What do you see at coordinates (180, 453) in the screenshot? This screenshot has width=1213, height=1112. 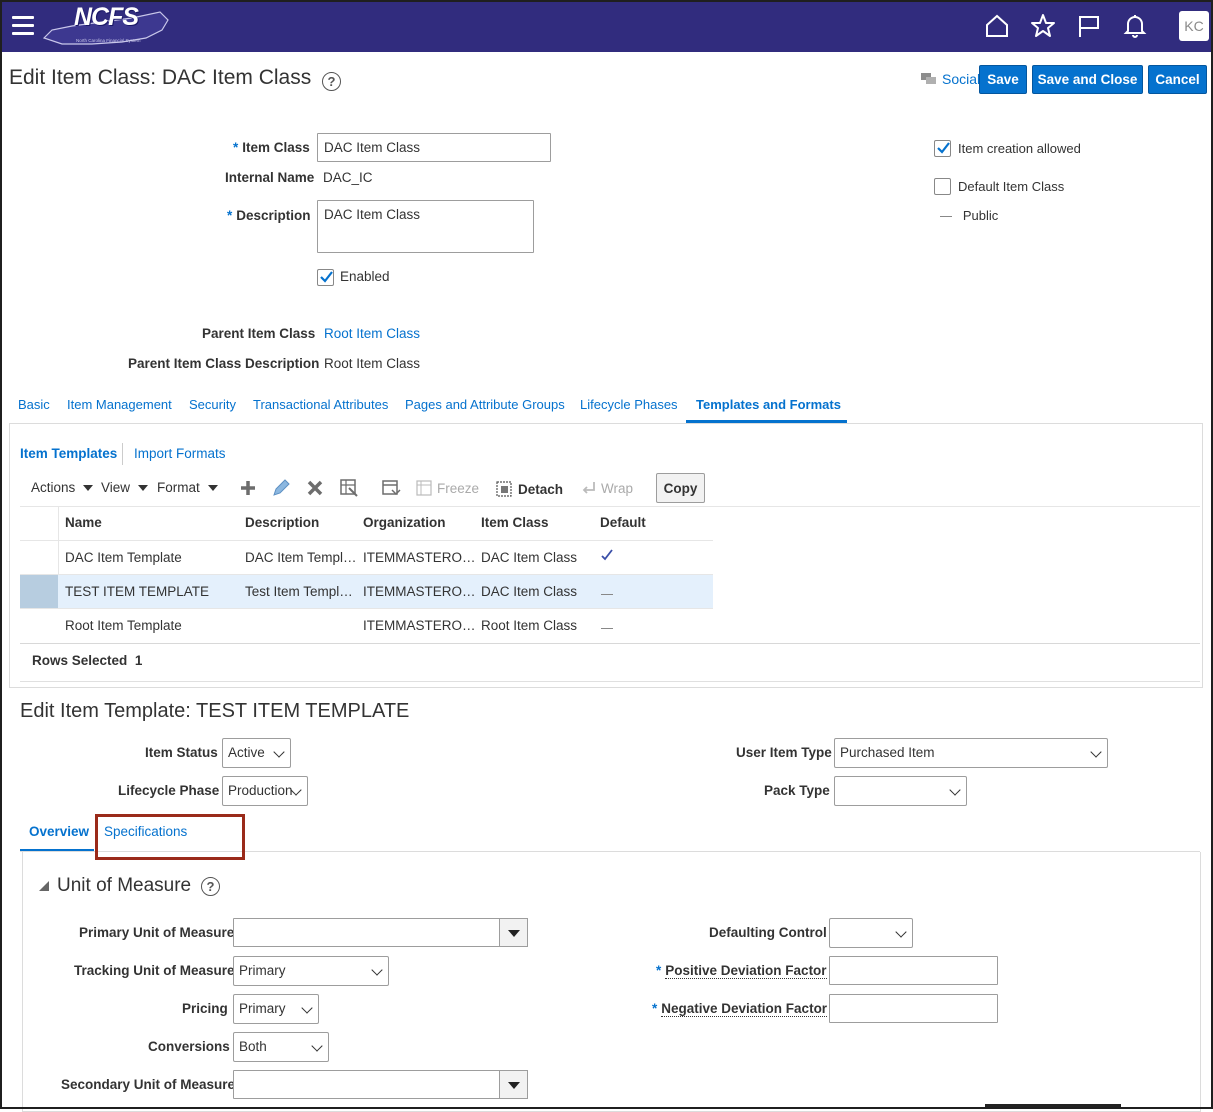 I see `subtab-import-formats: Import Formats` at bounding box center [180, 453].